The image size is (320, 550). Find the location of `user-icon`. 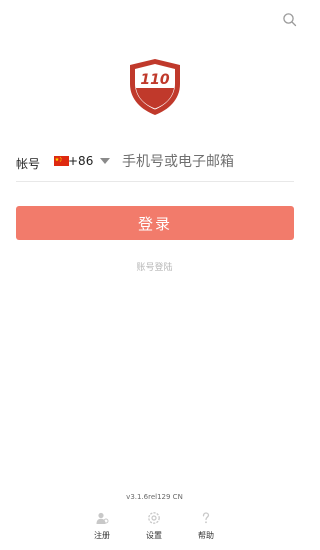

user-icon is located at coordinates (102, 518).